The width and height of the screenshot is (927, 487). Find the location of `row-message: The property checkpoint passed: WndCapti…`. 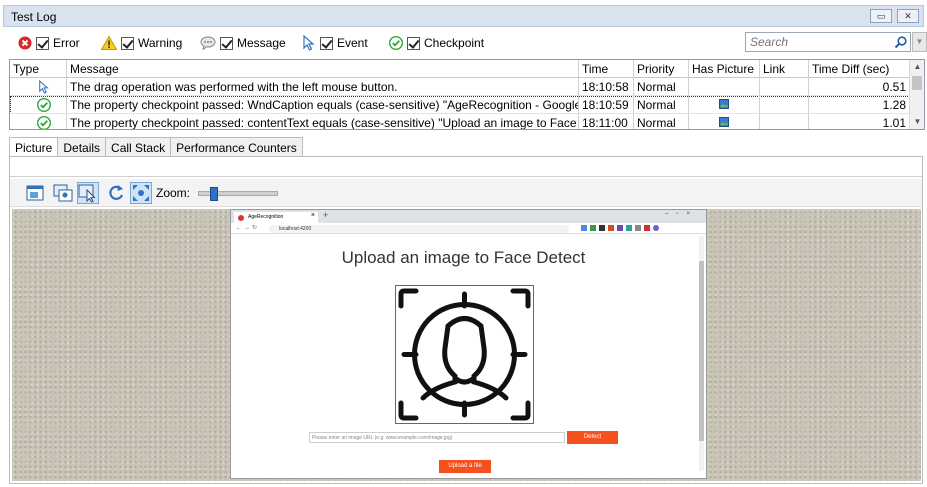

row-message: The property checkpoint passed: WndCapti… is located at coordinates (323, 105).